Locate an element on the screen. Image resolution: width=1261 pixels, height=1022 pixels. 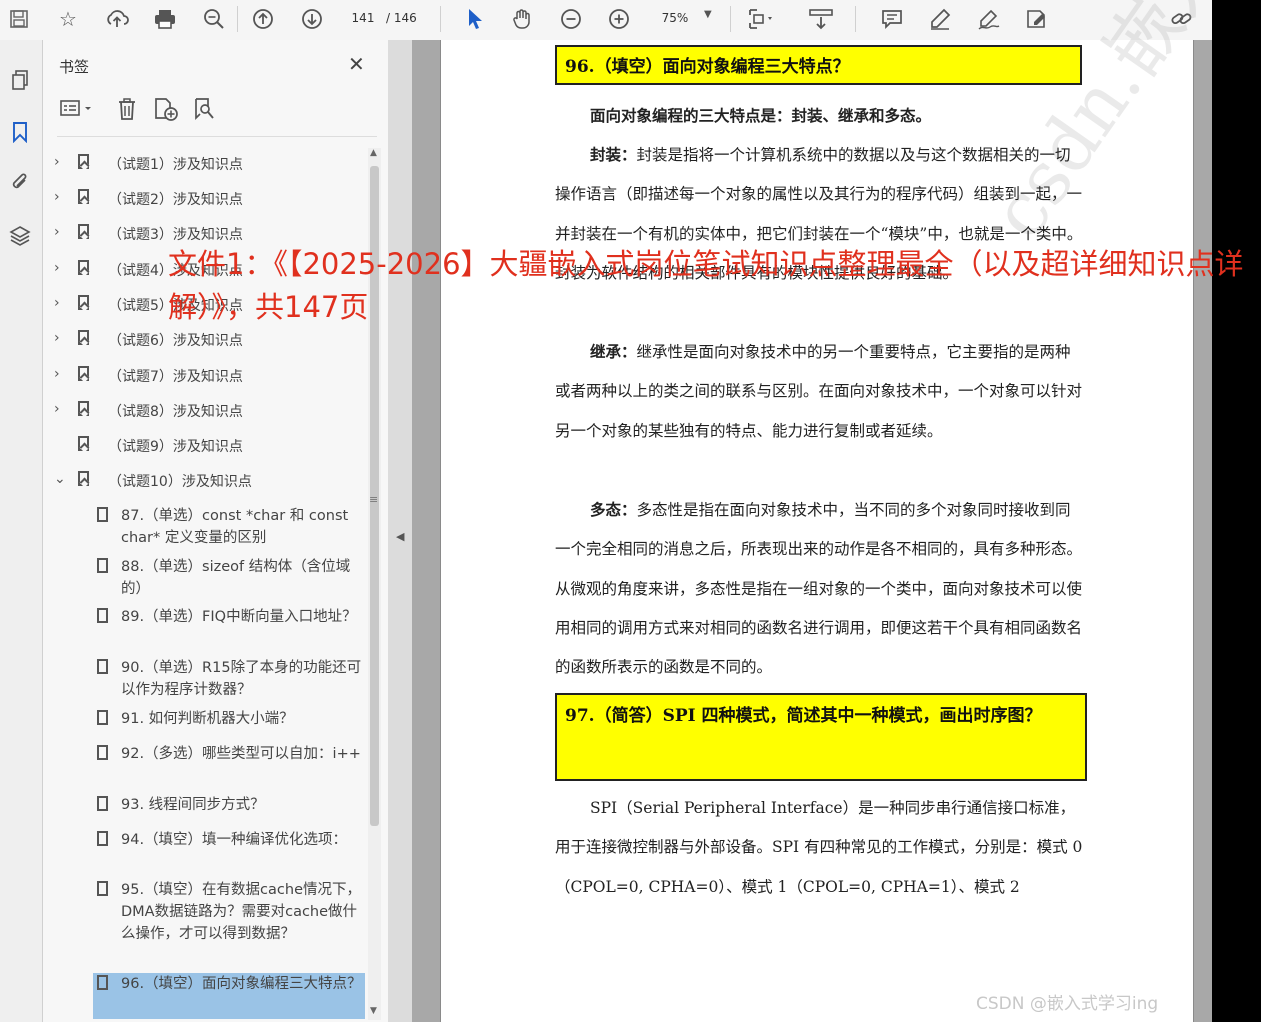
upload-icon is located at coordinates (117, 19).